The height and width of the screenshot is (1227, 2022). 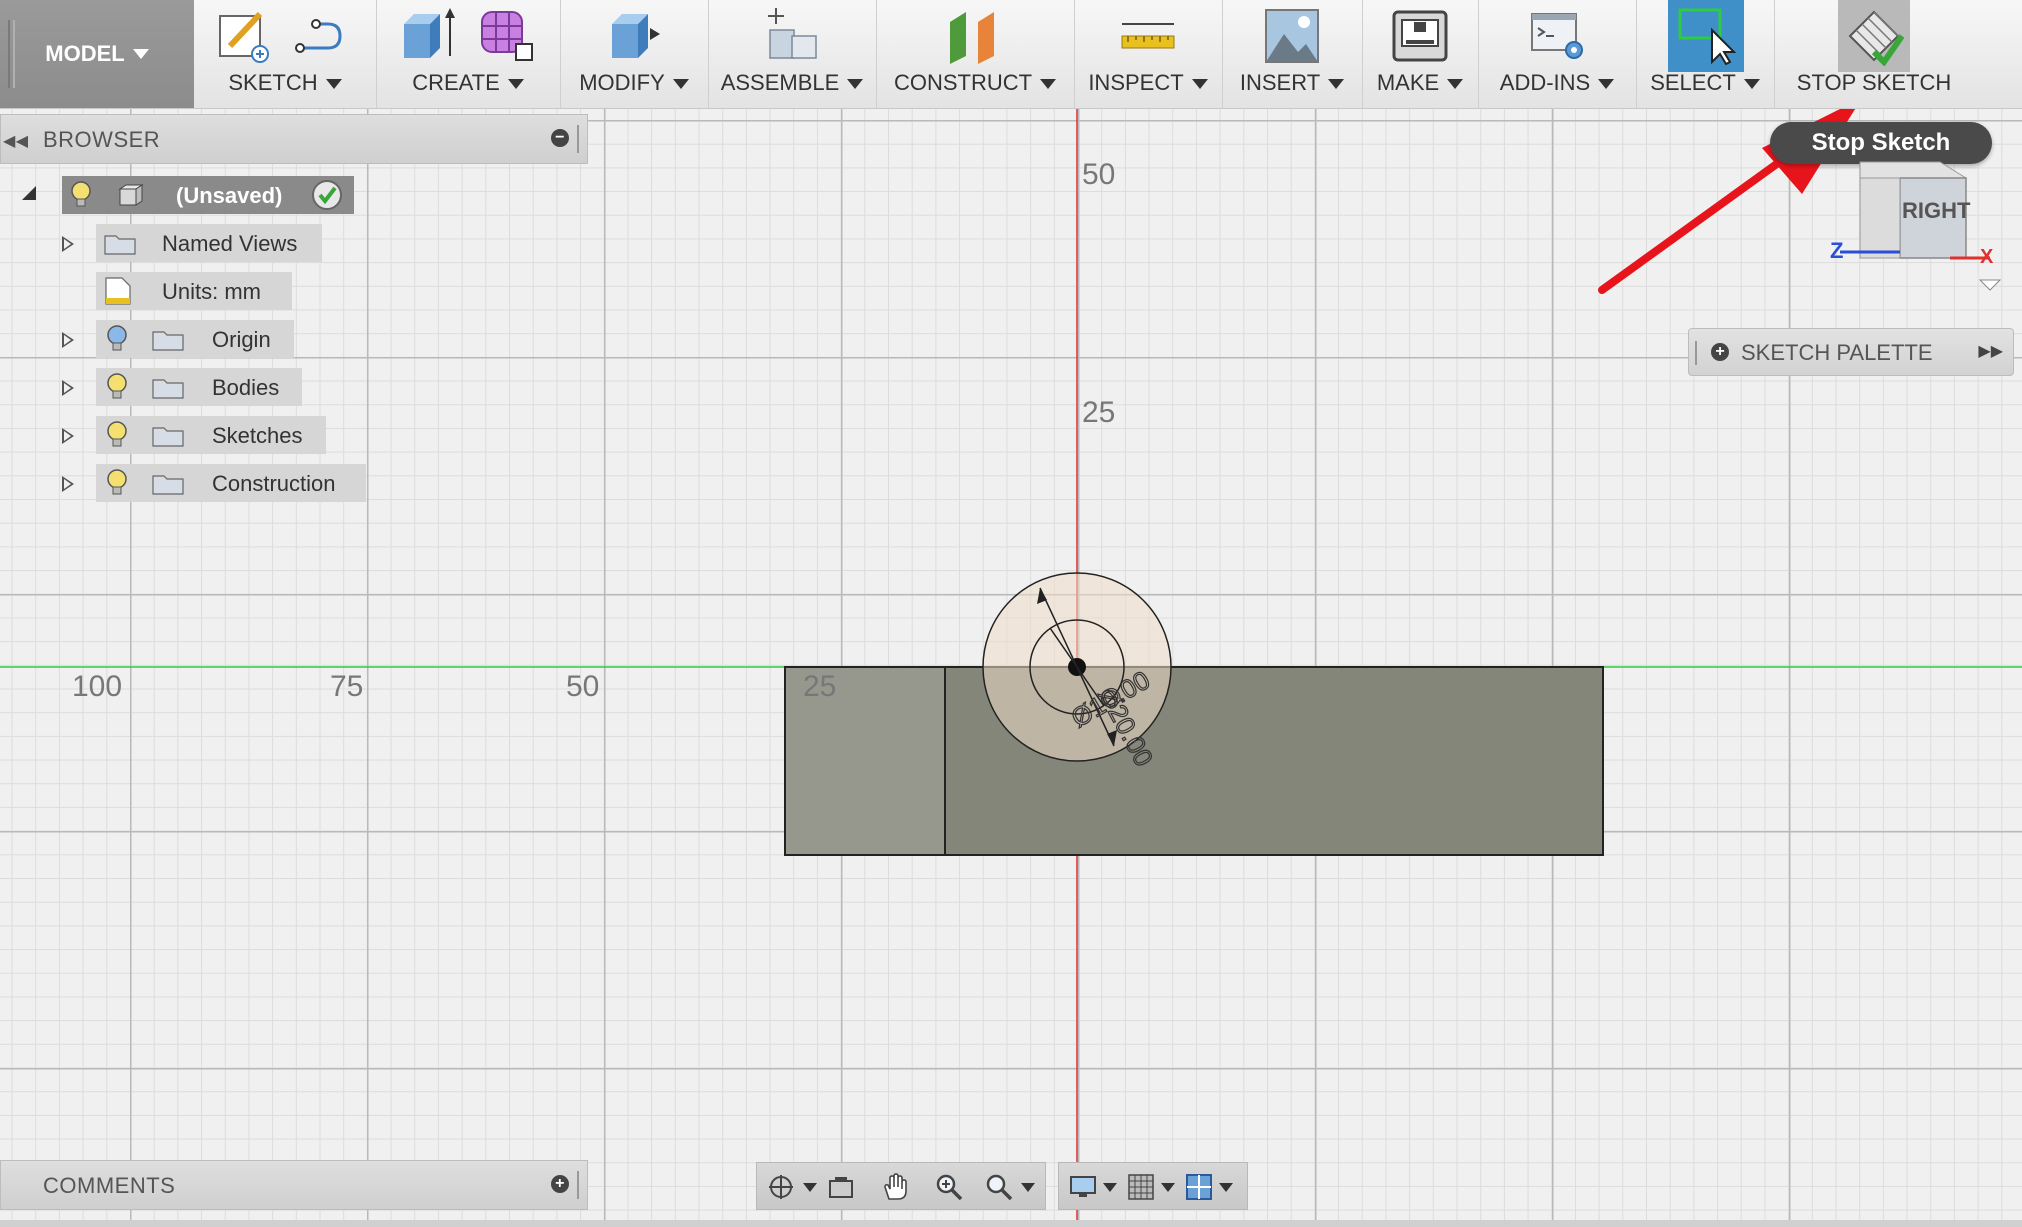 I want to click on form-icon, so click(x=506, y=36).